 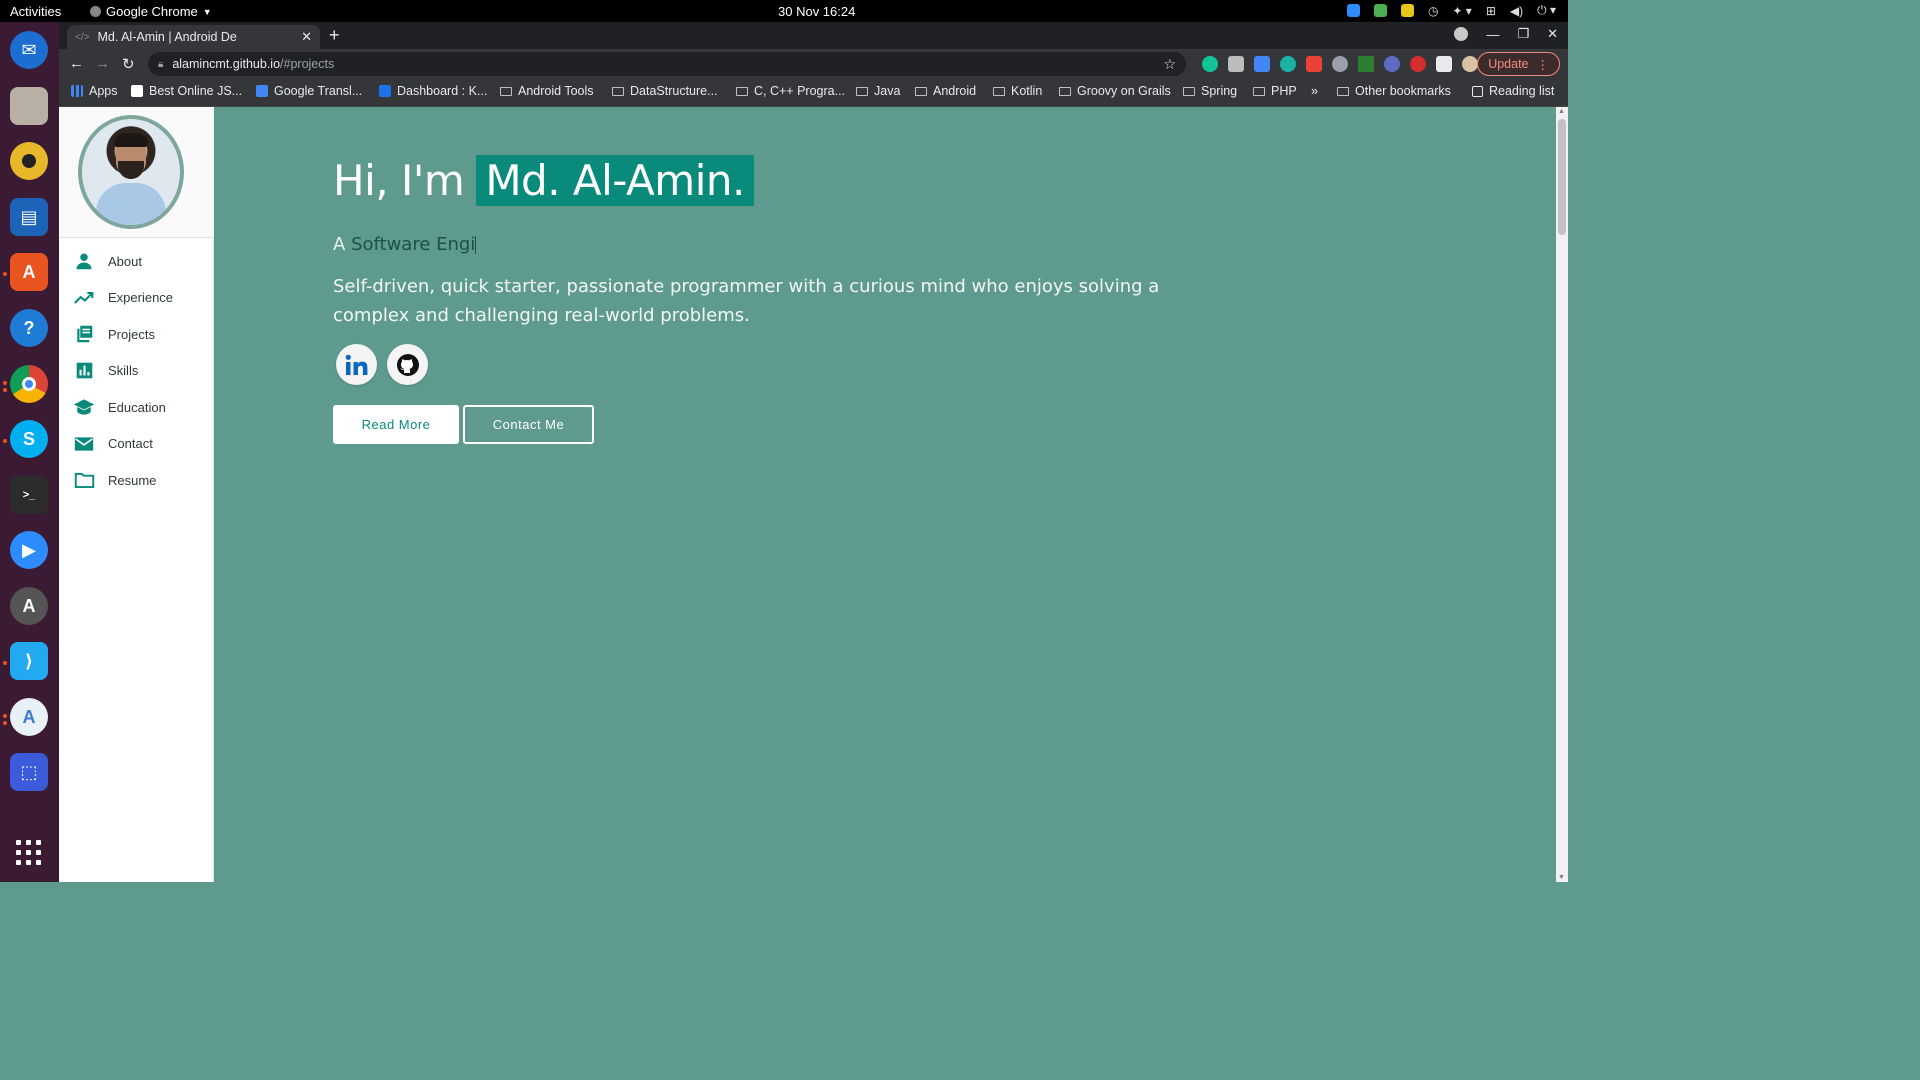 What do you see at coordinates (29, 772) in the screenshot?
I see `screenshot-tool-icon: ⬚` at bounding box center [29, 772].